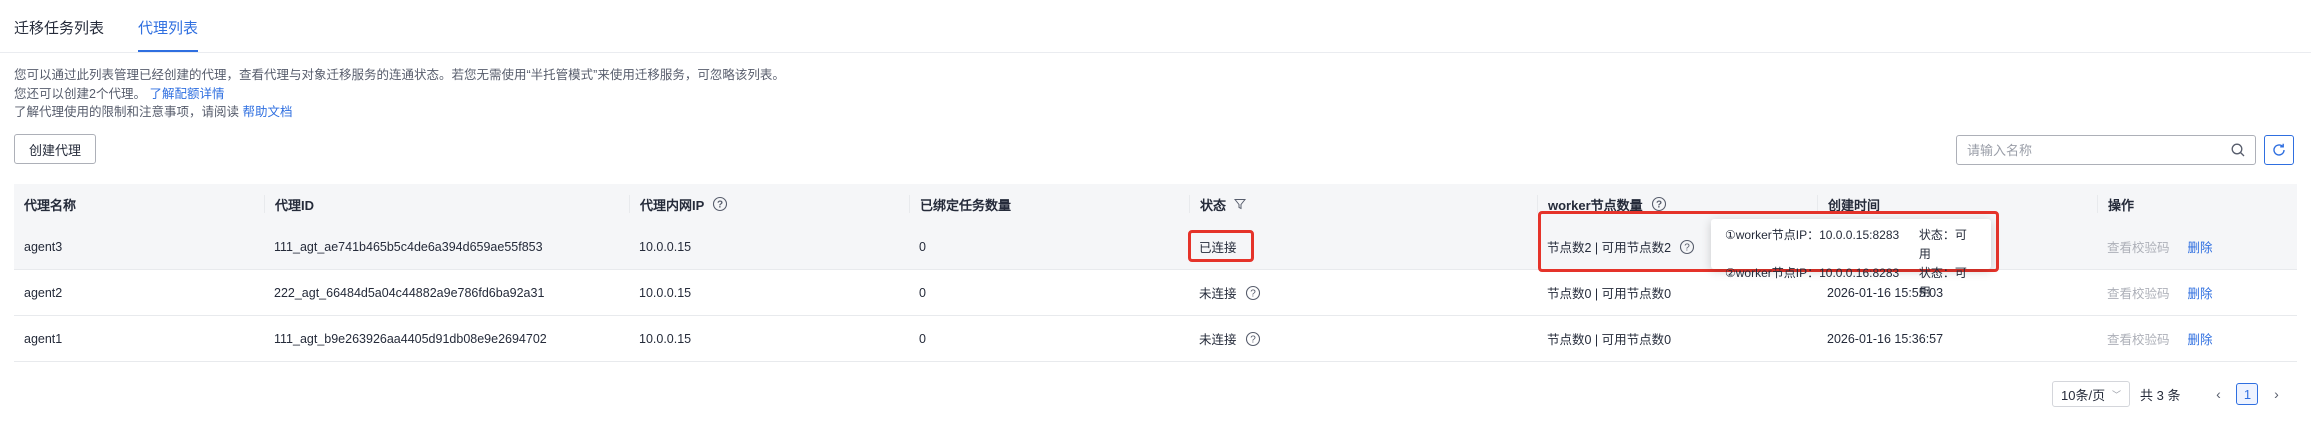 This screenshot has height=422, width=2311. What do you see at coordinates (50, 205) in the screenshot?
I see `header-name: 代理名称` at bounding box center [50, 205].